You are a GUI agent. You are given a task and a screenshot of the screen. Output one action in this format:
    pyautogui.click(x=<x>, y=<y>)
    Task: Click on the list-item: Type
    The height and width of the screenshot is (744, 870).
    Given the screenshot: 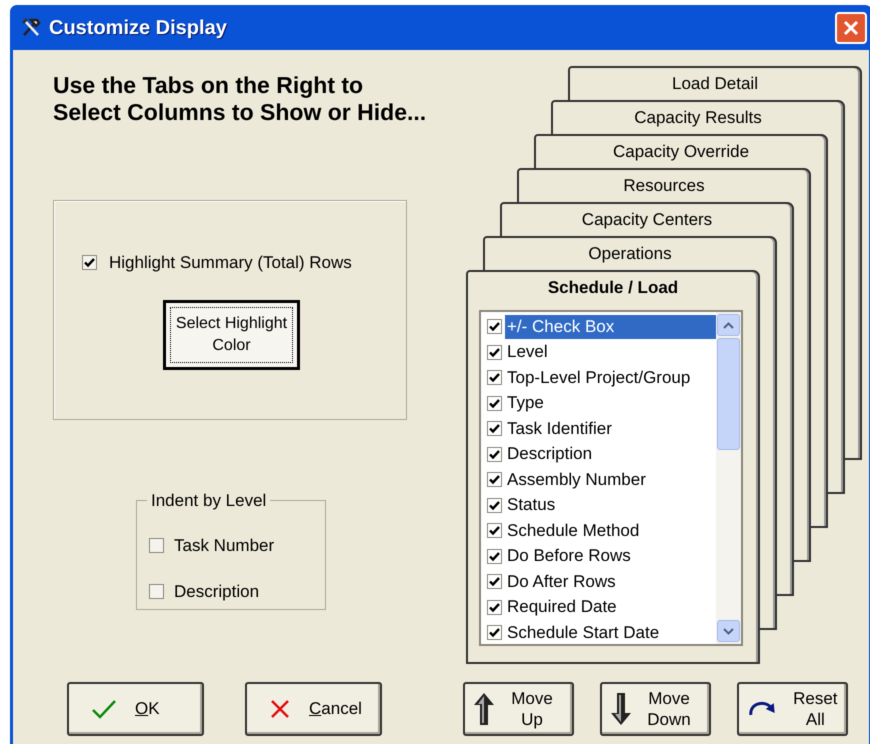 What is the action you would take?
    pyautogui.click(x=525, y=403)
    